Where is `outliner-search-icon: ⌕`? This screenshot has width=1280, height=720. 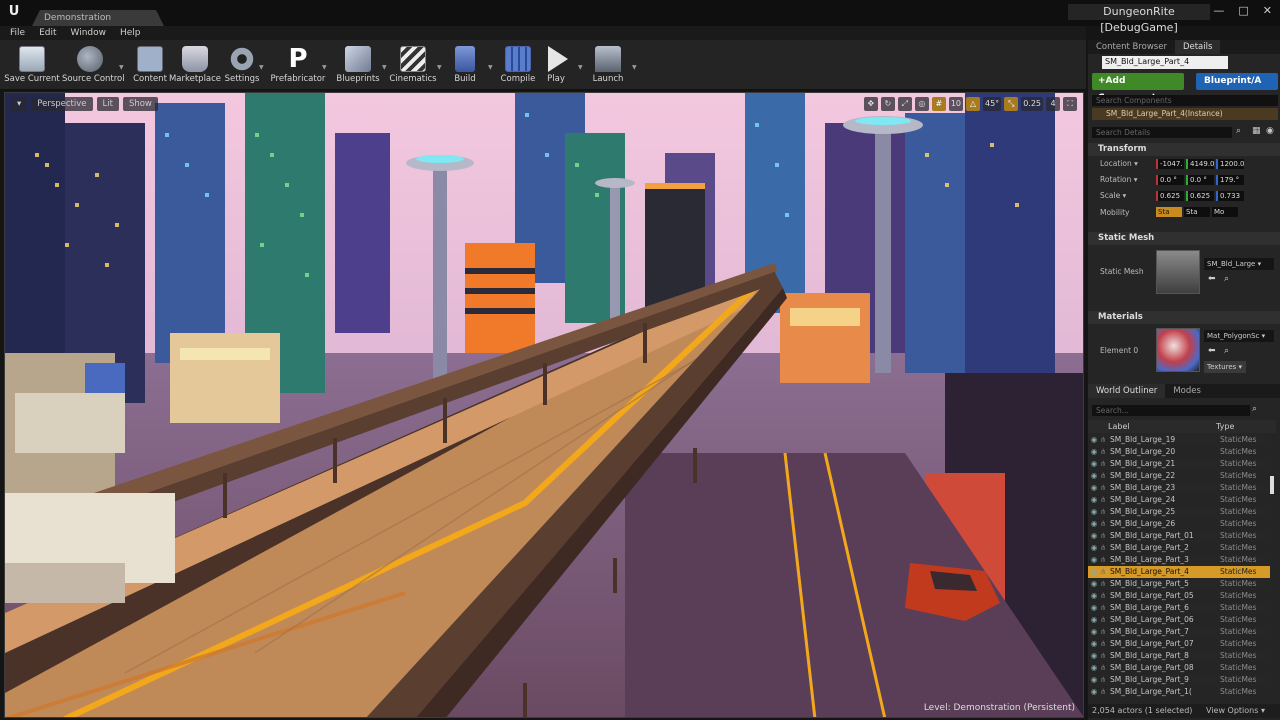 outliner-search-icon: ⌕ is located at coordinates (1254, 409).